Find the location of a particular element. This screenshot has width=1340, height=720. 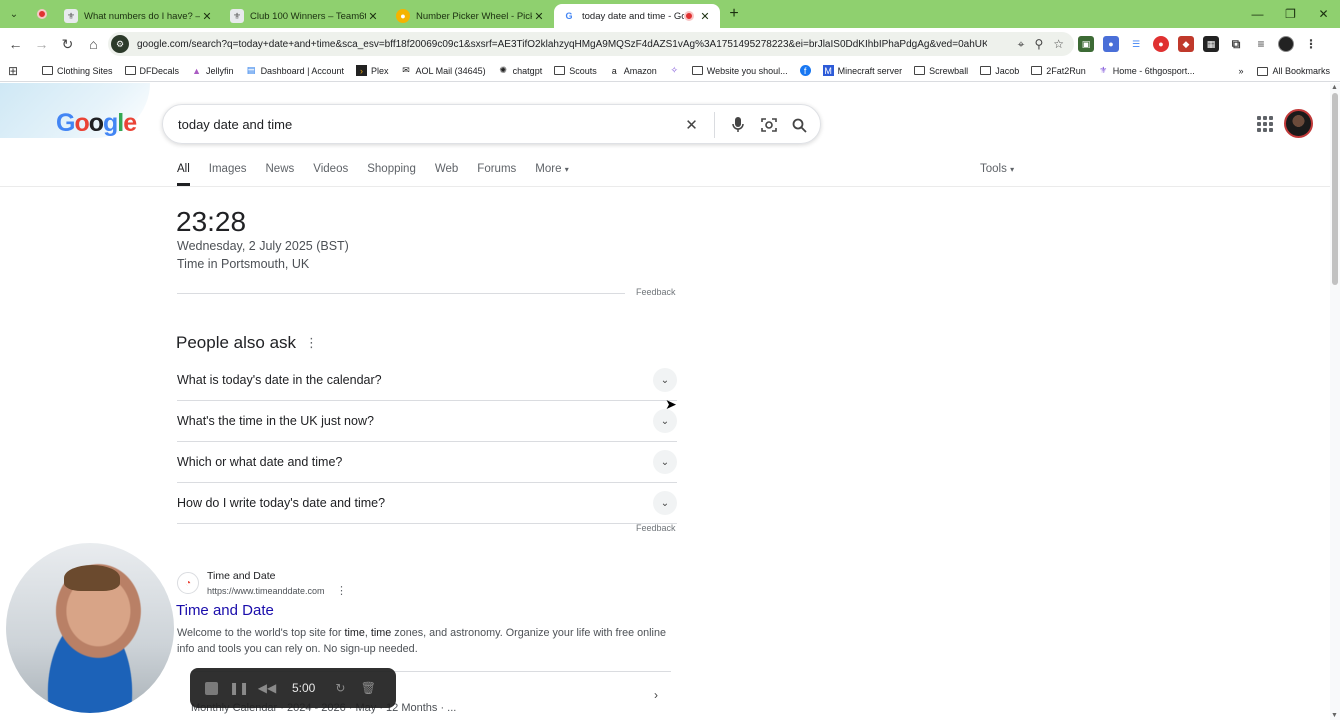

recording-indicator is located at coordinates (42, 14).